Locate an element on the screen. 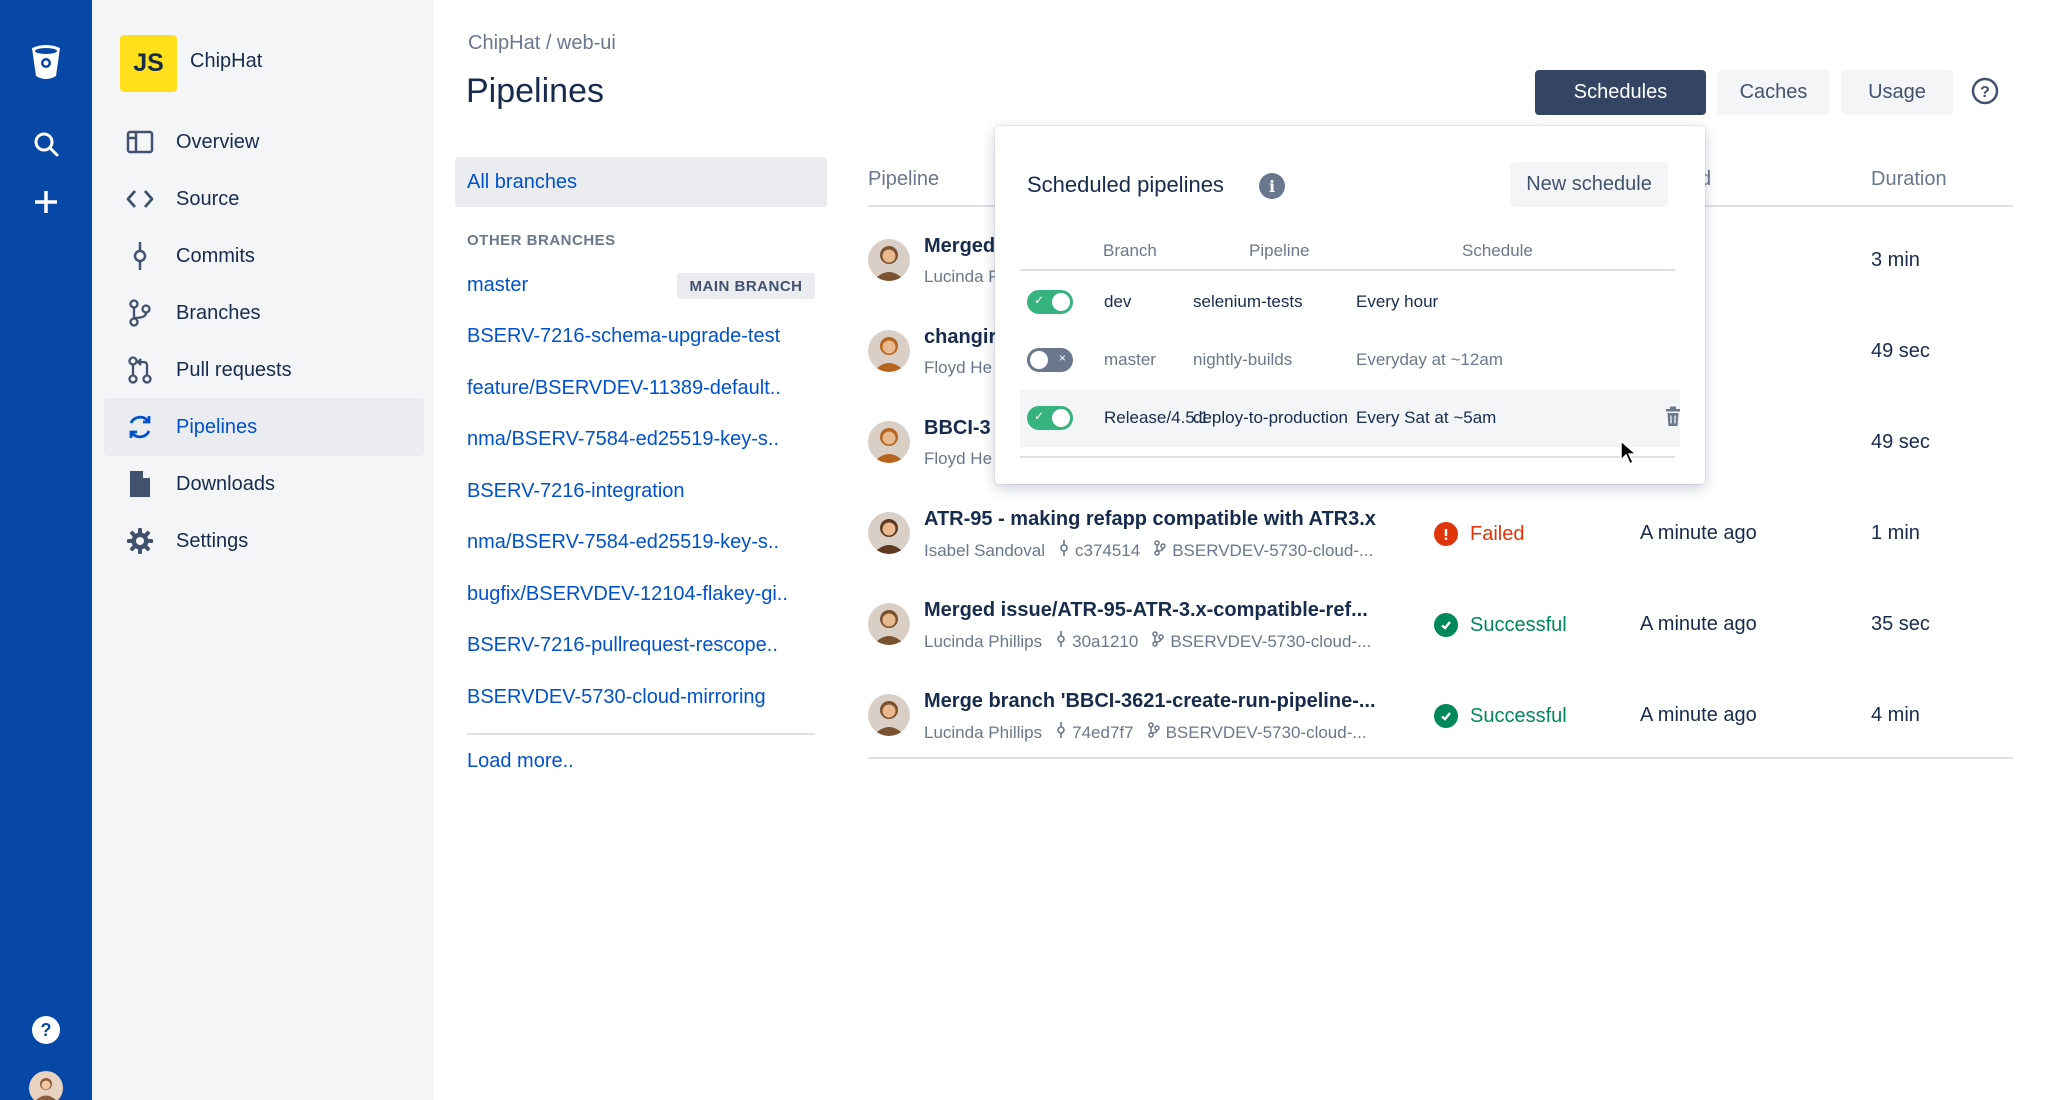  duration: 49 sec is located at coordinates (1900, 442).